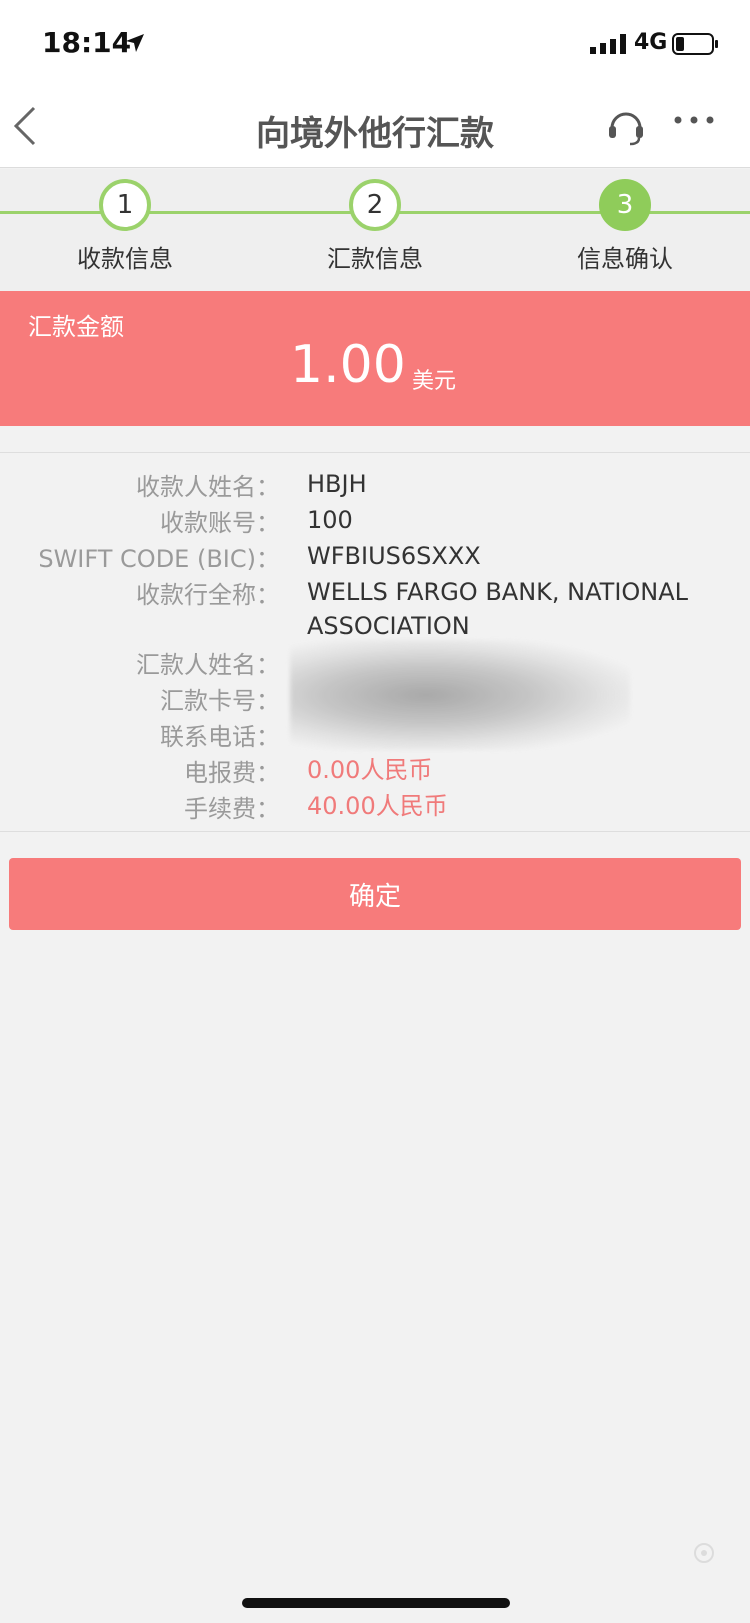 Image resolution: width=750 pixels, height=1623 pixels. What do you see at coordinates (220, 523) in the screenshot?
I see `detail-label: 收款账号：` at bounding box center [220, 523].